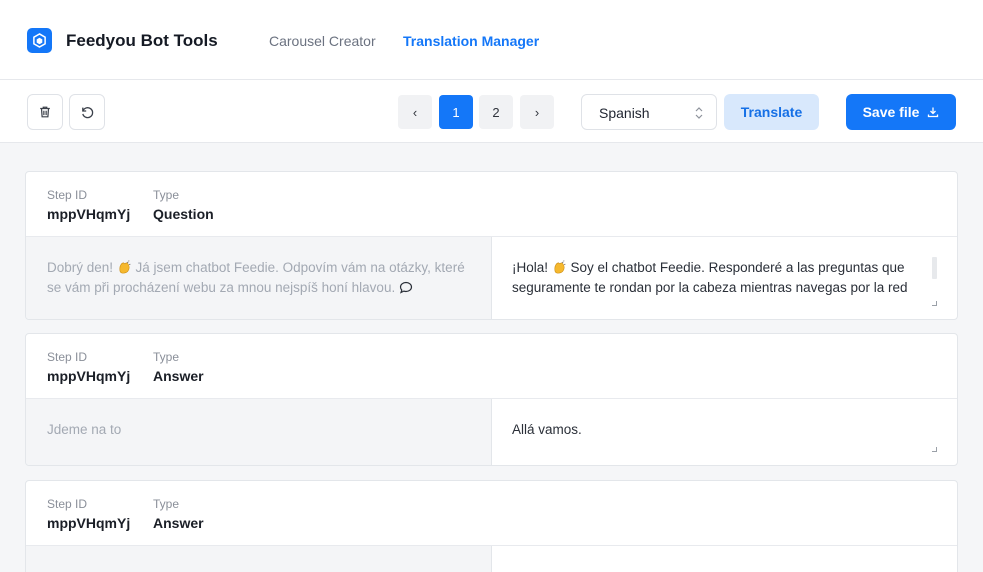  I want to click on save-file-button: Save file, so click(901, 112).